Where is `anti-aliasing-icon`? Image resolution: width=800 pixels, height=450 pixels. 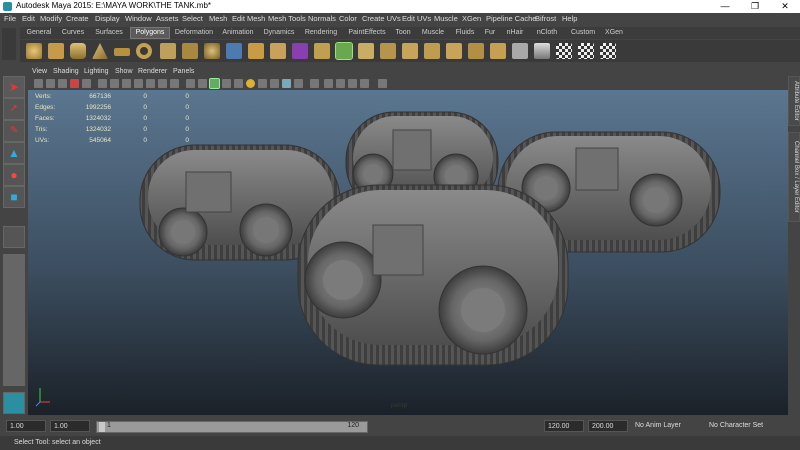
anti-aliasing-icon is located at coordinates (298, 83).